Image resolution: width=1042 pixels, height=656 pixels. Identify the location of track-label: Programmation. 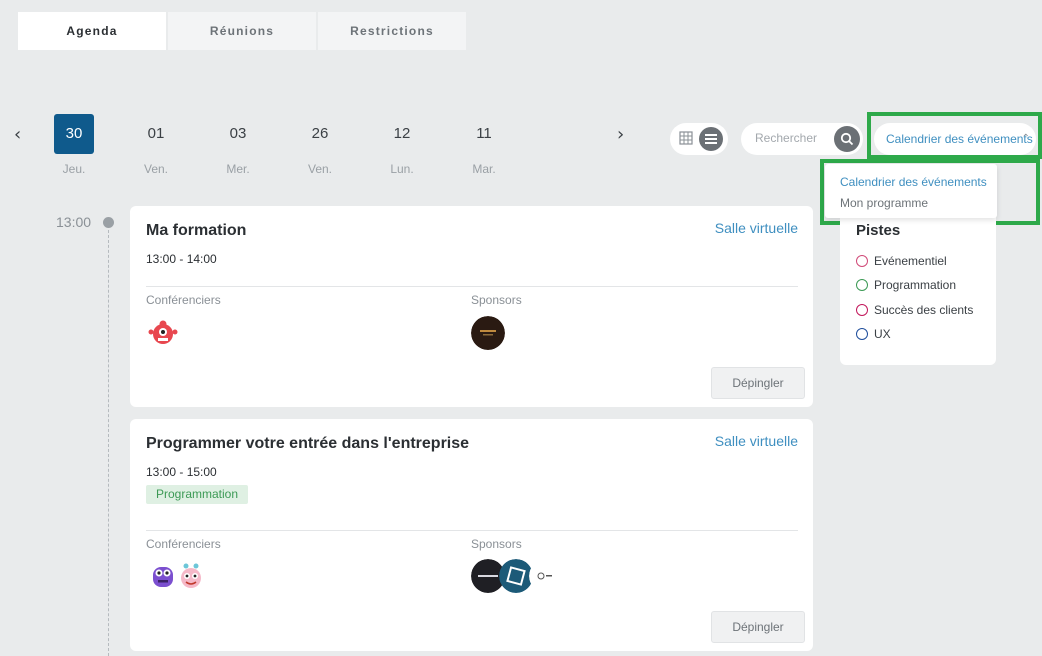
(915, 285).